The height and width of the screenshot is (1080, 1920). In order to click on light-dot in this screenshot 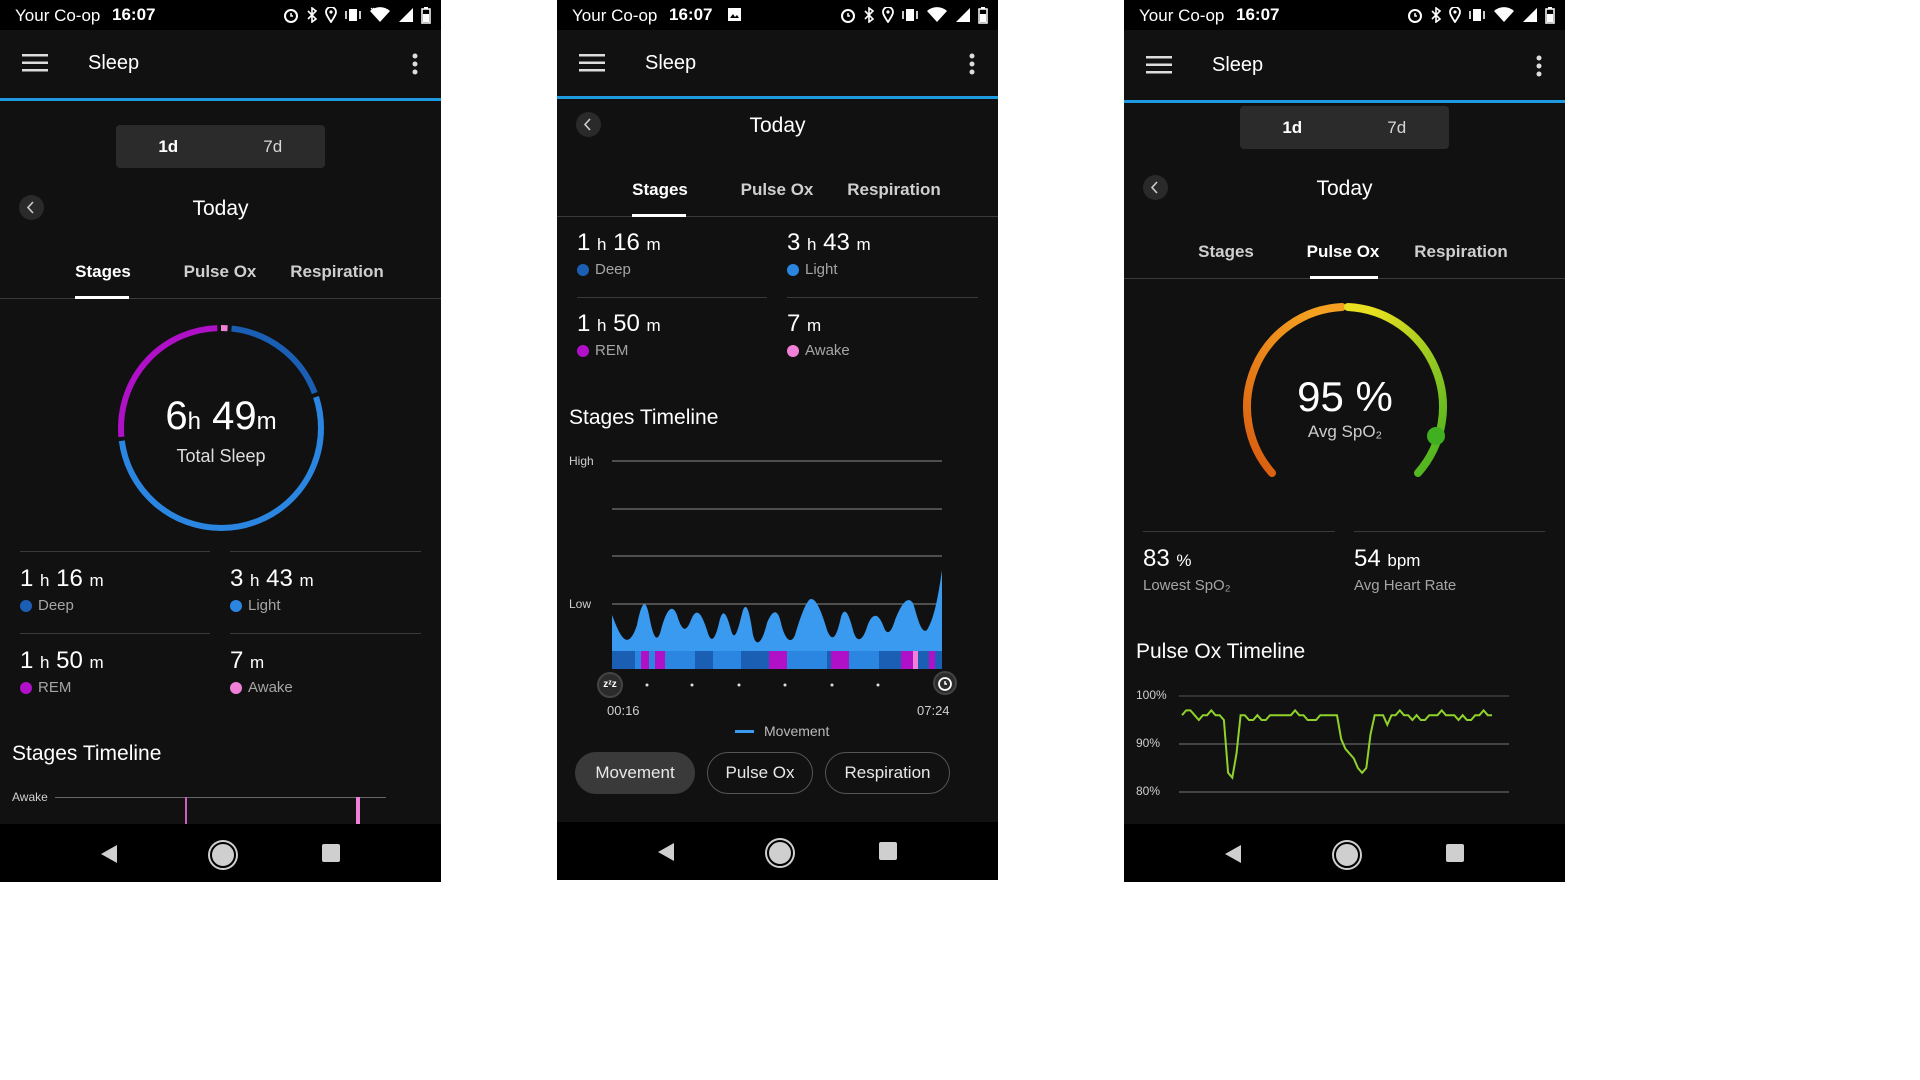, I will do `click(236, 605)`.